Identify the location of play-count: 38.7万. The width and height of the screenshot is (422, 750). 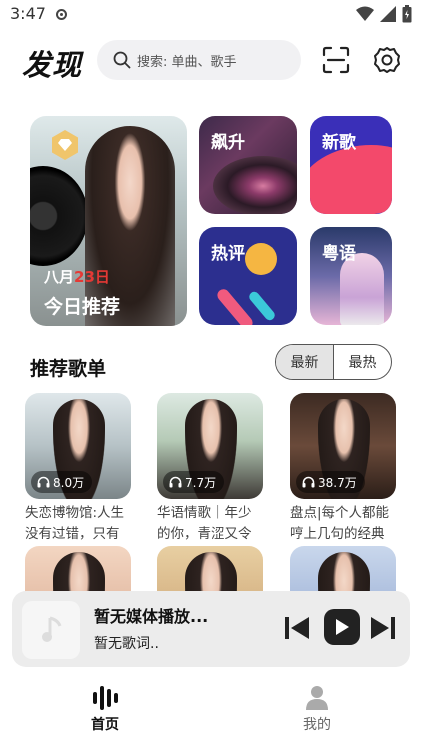
(330, 482).